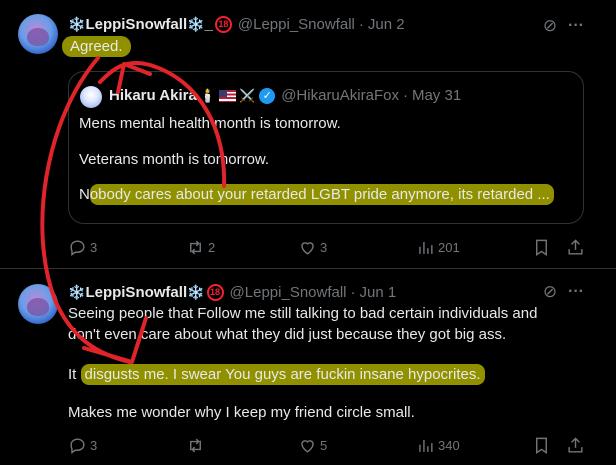 Image resolution: width=616 pixels, height=465 pixels. What do you see at coordinates (212, 247) in the screenshot?
I see `retweet-count: 2` at bounding box center [212, 247].